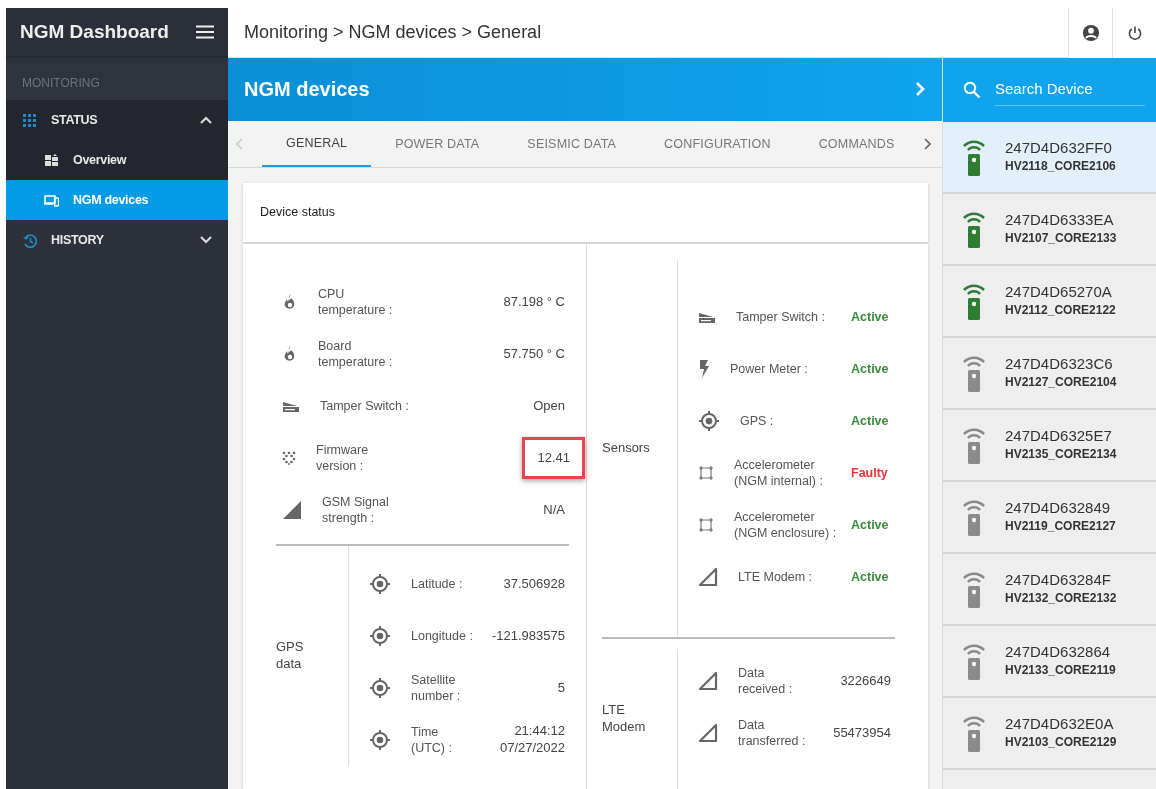 The width and height of the screenshot is (1156, 789). I want to click on chevron-down-icon, so click(206, 240).